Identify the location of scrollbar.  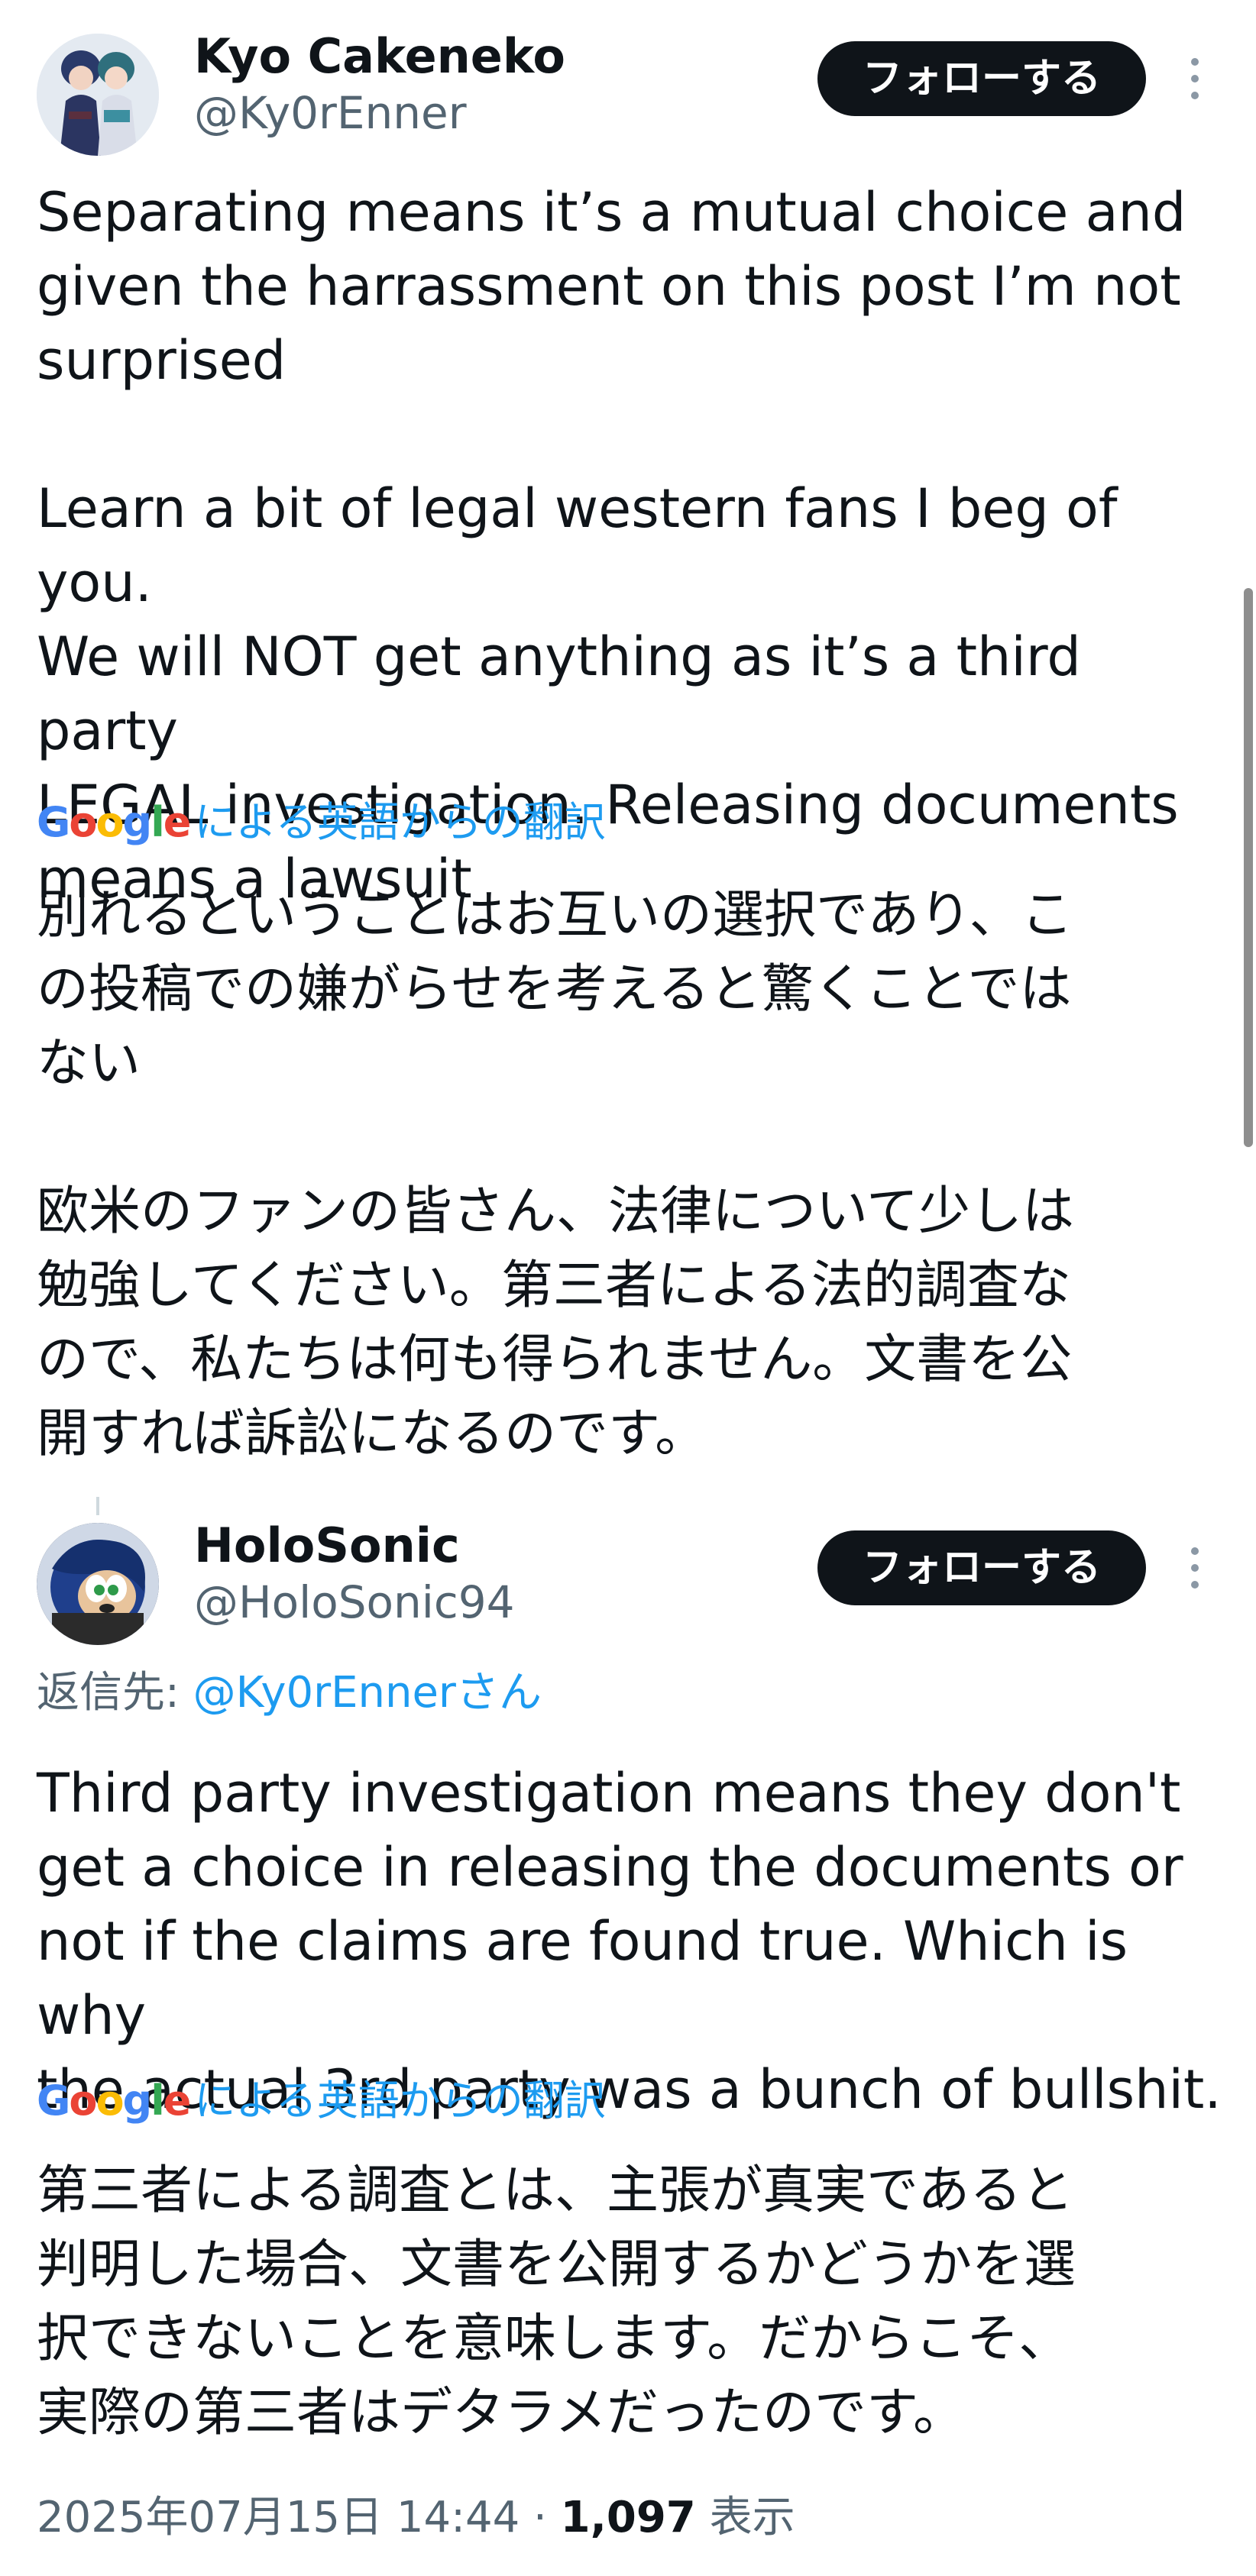
(1248, 867).